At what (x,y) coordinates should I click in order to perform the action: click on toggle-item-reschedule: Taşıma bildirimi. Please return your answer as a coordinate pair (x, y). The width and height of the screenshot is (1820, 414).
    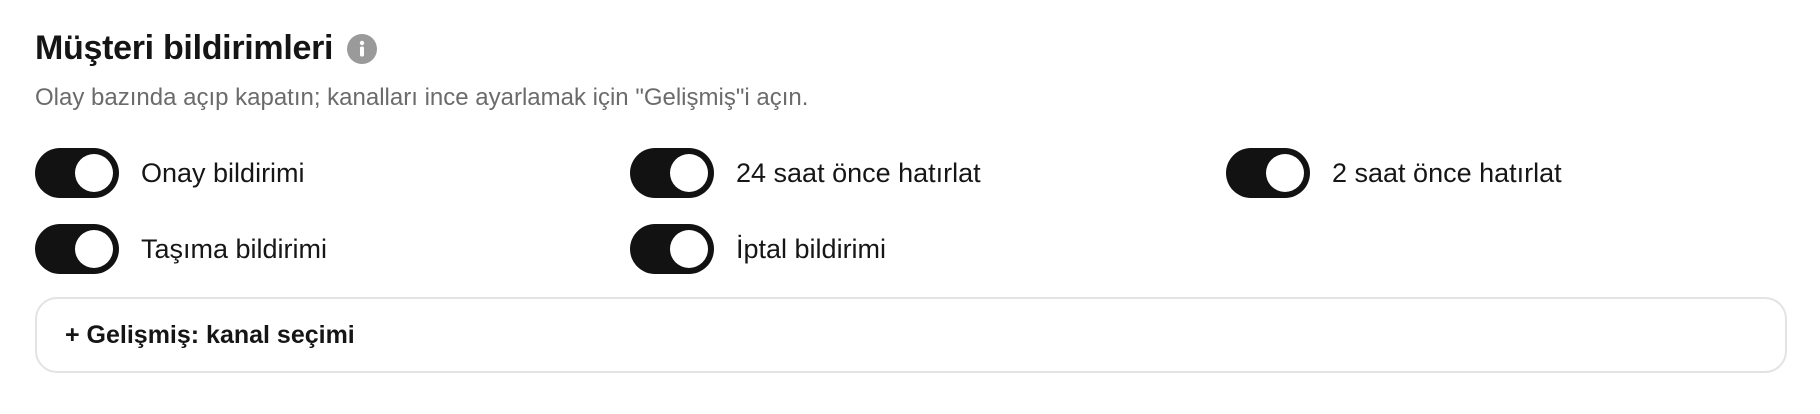
    Looking at the image, I should click on (181, 249).